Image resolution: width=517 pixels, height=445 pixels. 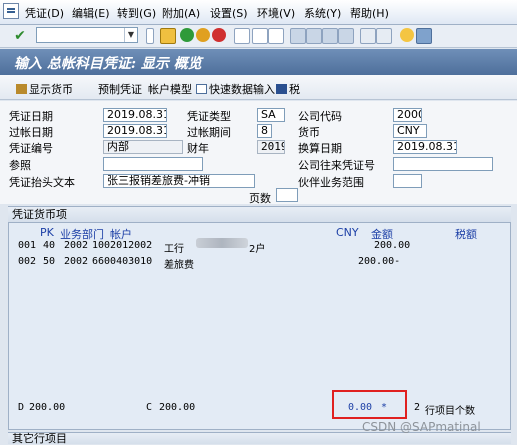 What do you see at coordinates (379, 261) in the screenshot?
I see `row-amount: 200.00-` at bounding box center [379, 261].